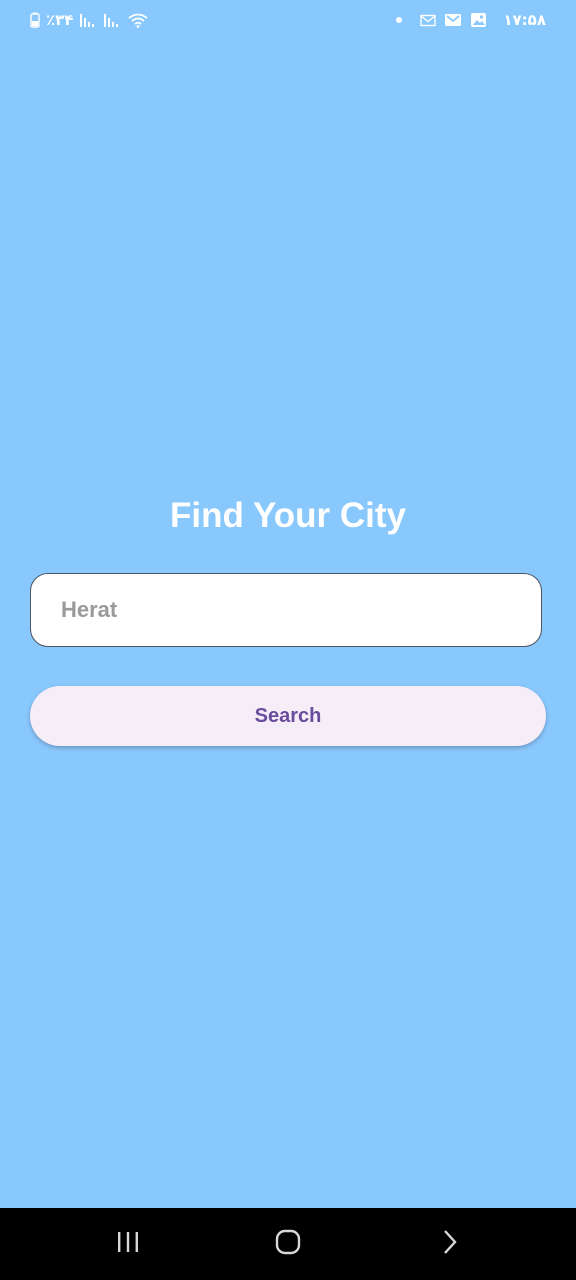  I want to click on page-title: Find Your City, so click(288, 515).